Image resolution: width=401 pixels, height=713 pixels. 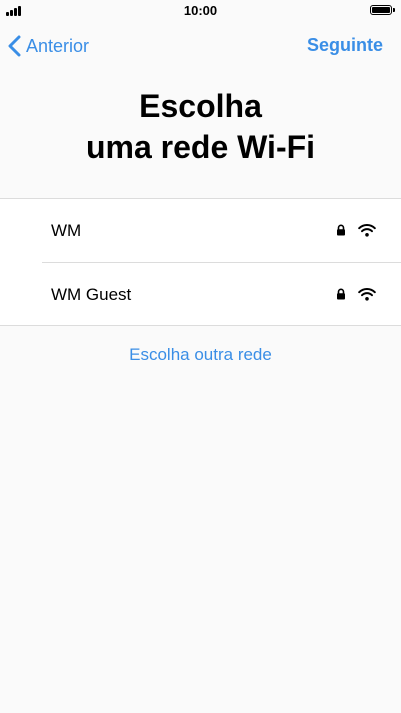 What do you see at coordinates (91, 294) in the screenshot?
I see `network-name: WM Guest` at bounding box center [91, 294].